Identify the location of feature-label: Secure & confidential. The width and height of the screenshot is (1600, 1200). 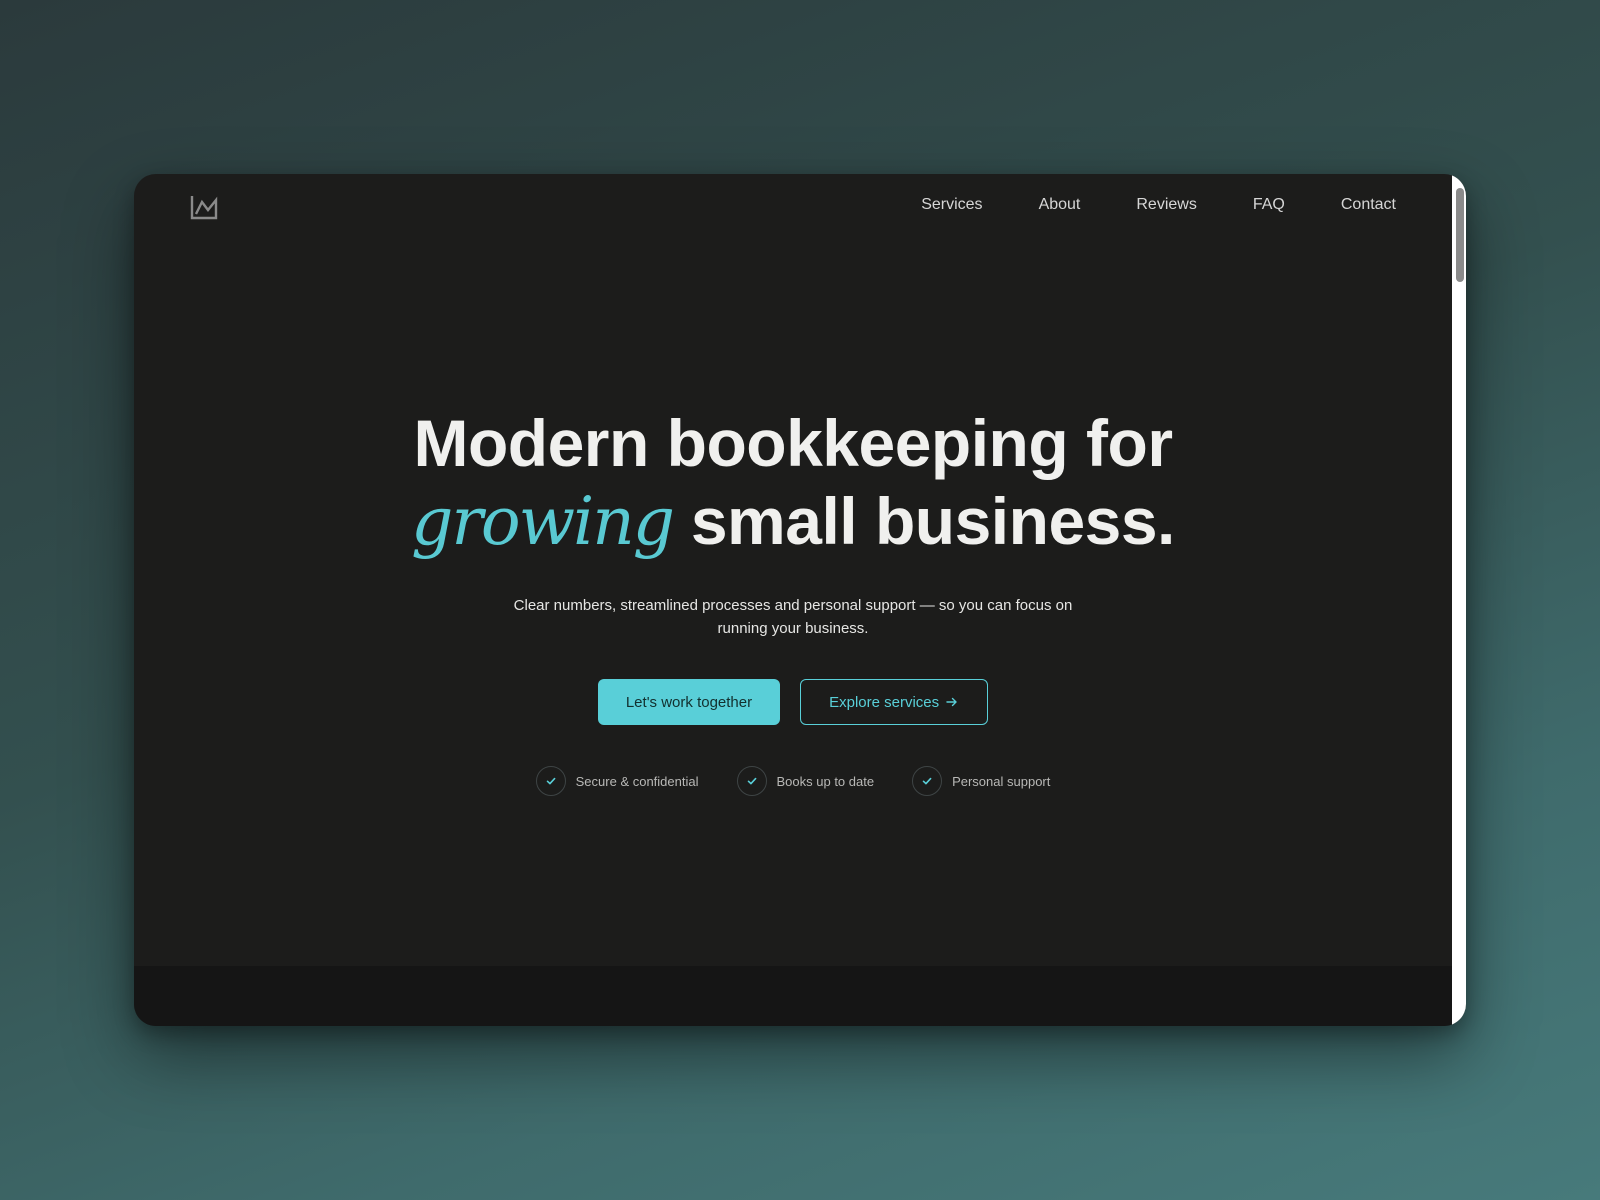
(637, 781).